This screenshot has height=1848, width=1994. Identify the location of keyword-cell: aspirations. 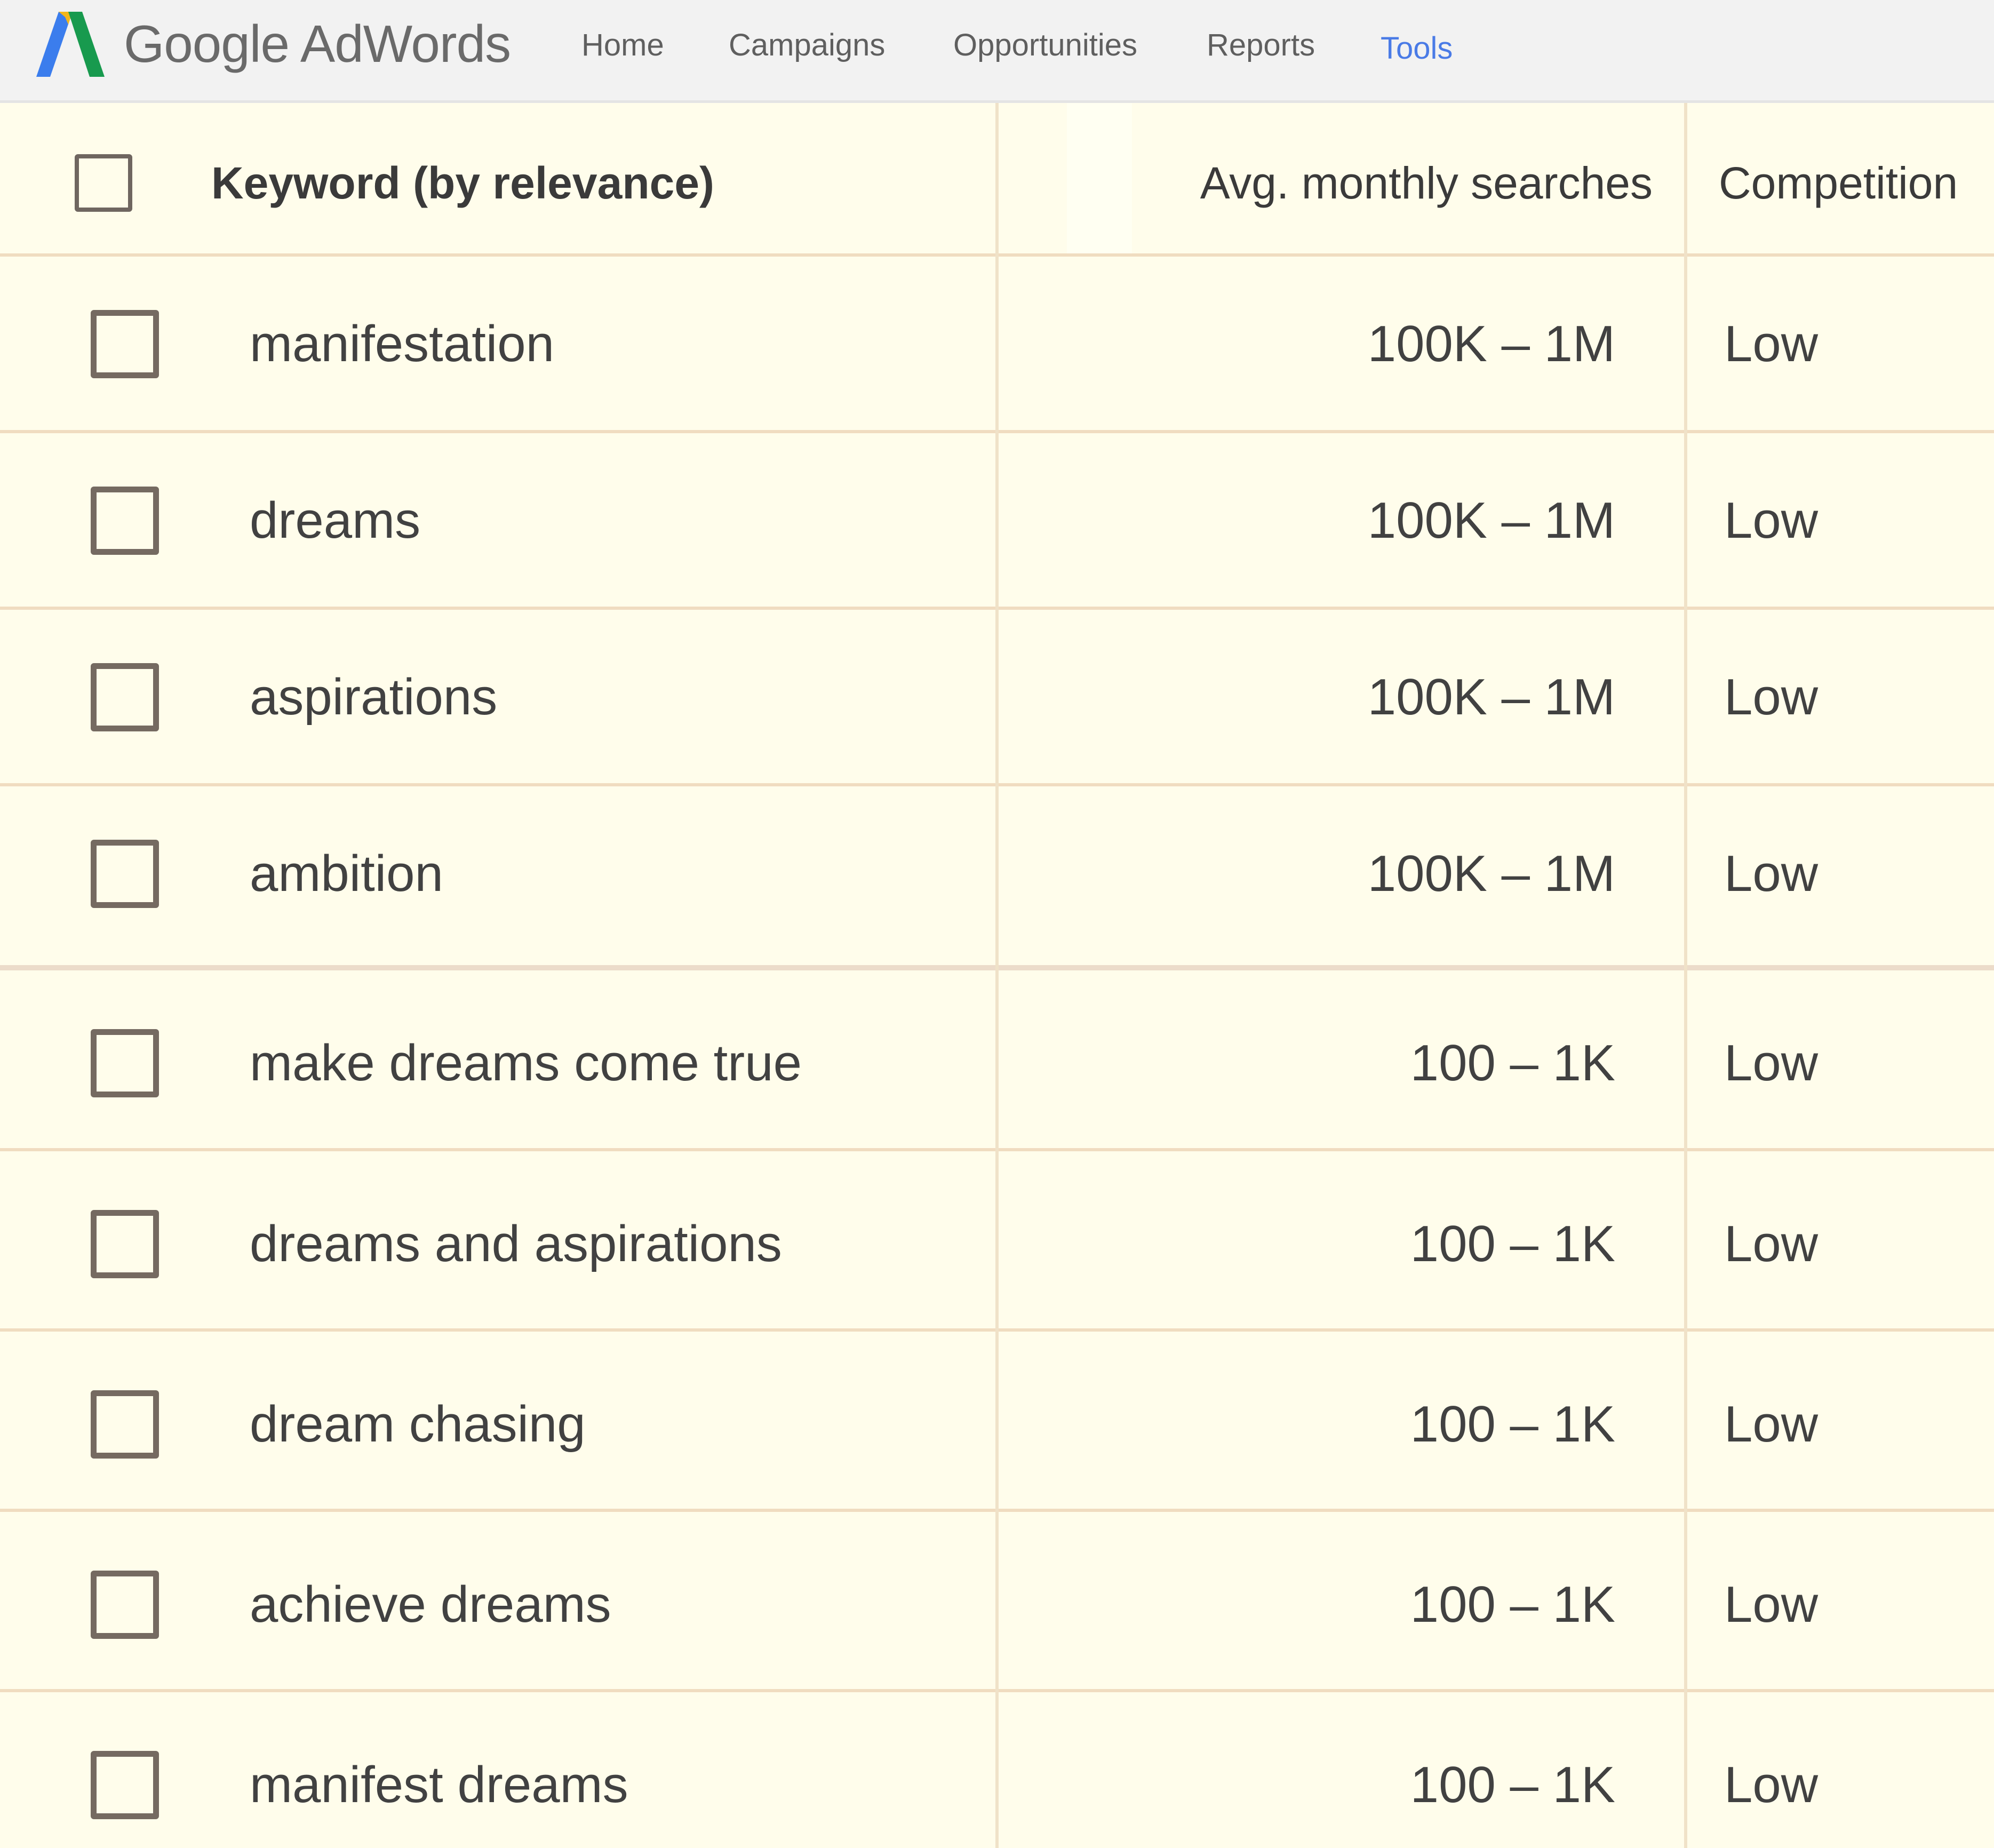
(374, 697).